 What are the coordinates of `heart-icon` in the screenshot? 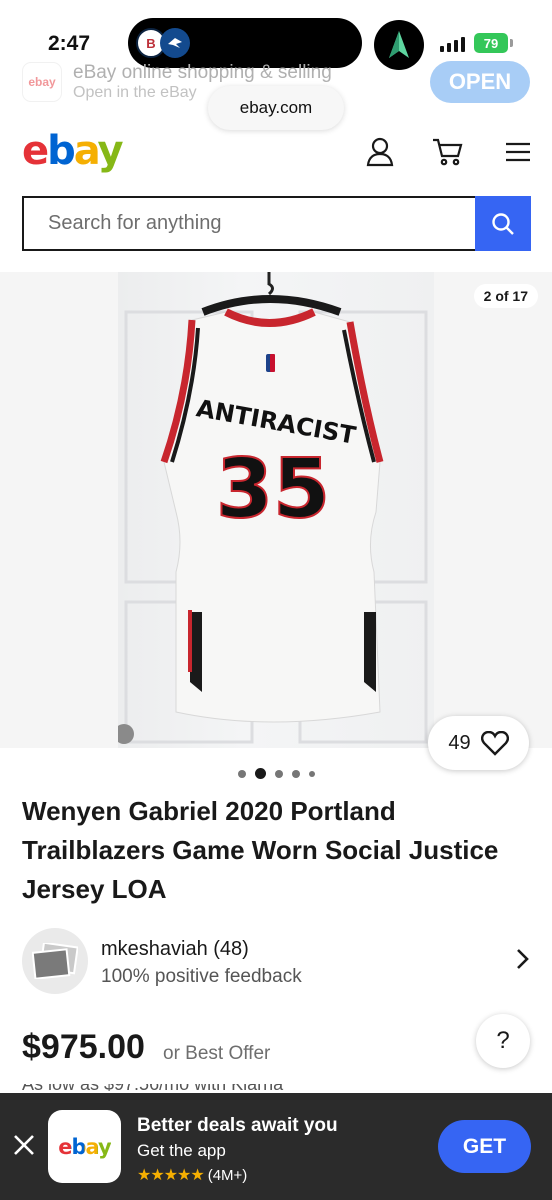 It's located at (494, 743).